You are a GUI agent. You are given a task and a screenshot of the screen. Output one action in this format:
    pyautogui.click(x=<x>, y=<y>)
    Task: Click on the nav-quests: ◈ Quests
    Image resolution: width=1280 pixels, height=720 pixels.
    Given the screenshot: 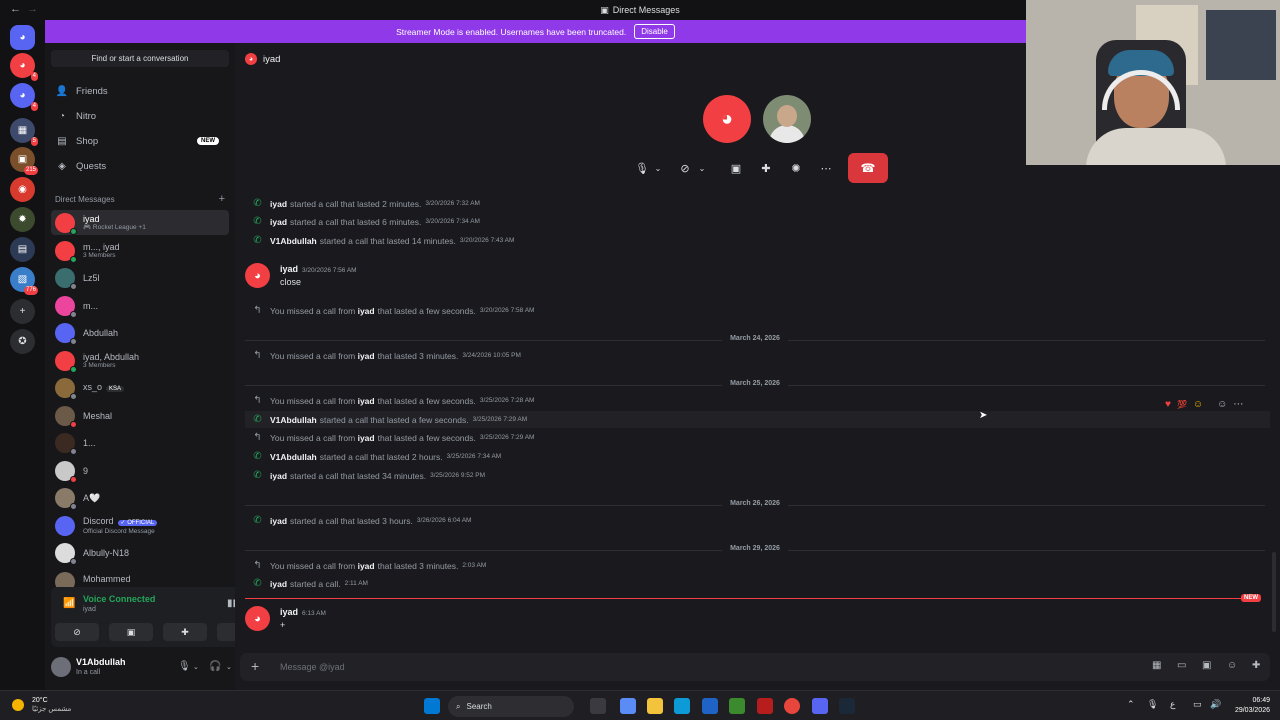 What is the action you would take?
    pyautogui.click(x=140, y=166)
    